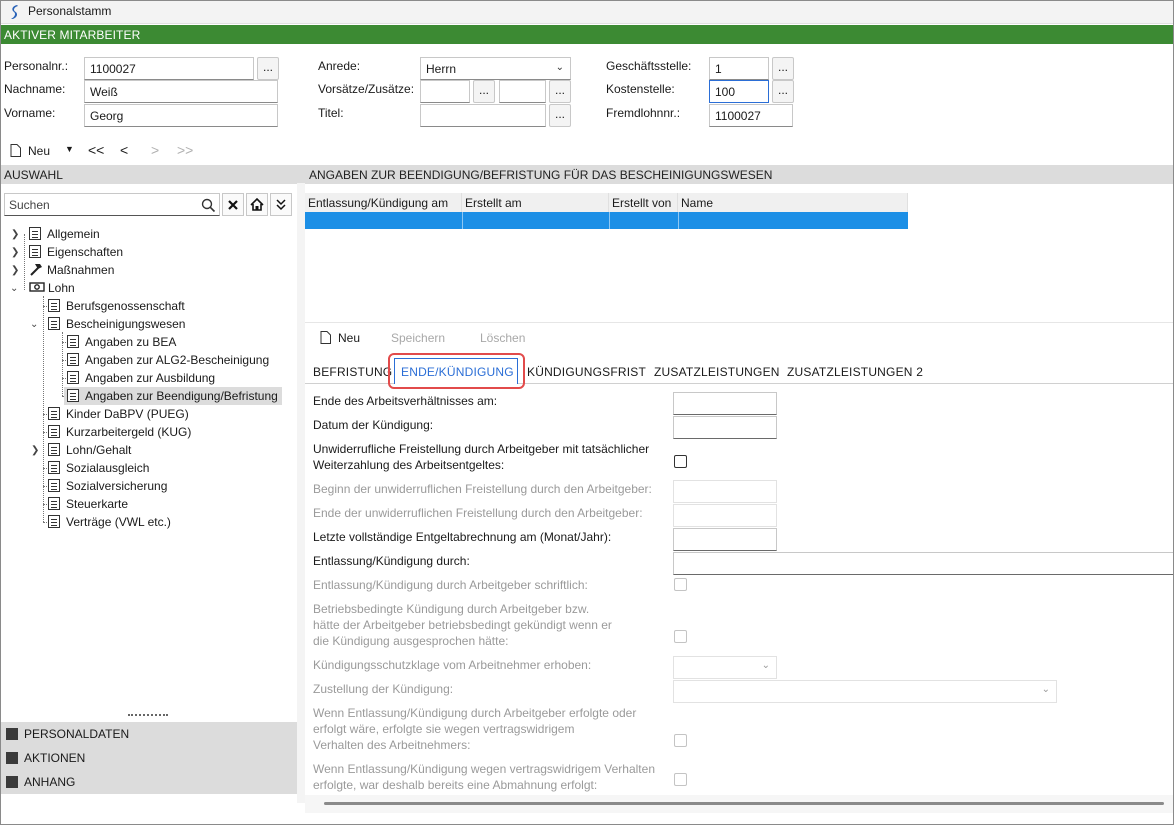 Image resolution: width=1174 pixels, height=825 pixels. What do you see at coordinates (717, 372) in the screenshot?
I see `tab-zusatzleistungen: ZUSATZLEISTUNGEN` at bounding box center [717, 372].